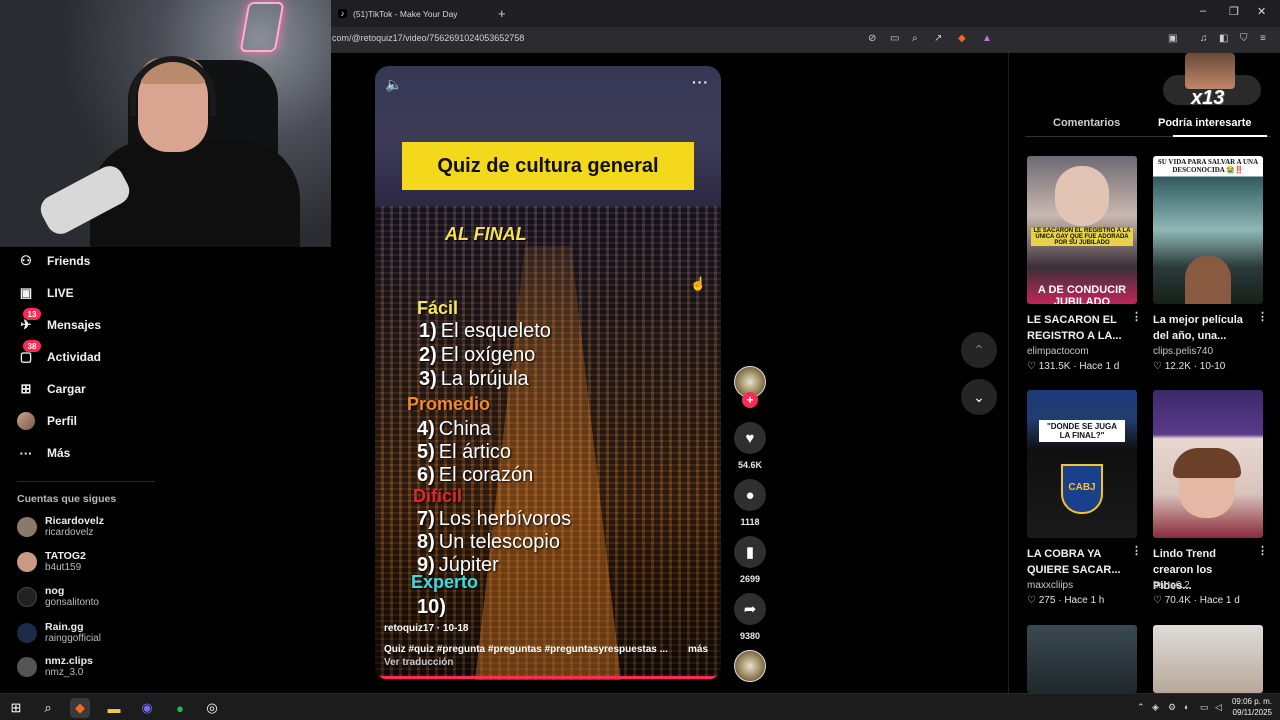 This screenshot has height=720, width=1280. I want to click on like-button: ♥, so click(750, 438).